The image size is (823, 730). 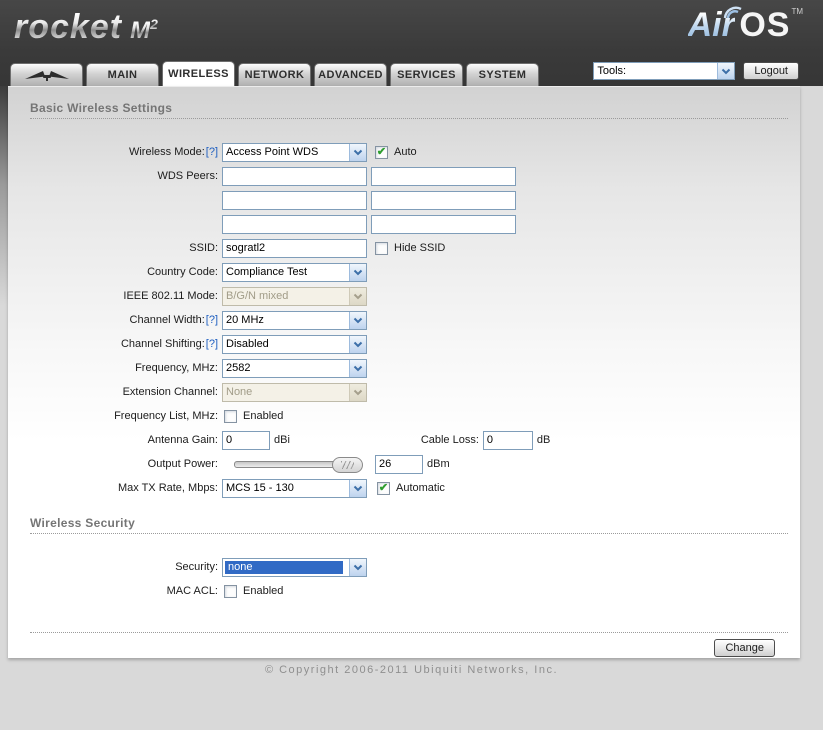 I want to click on mac-acl-checkbox, so click(x=230, y=591).